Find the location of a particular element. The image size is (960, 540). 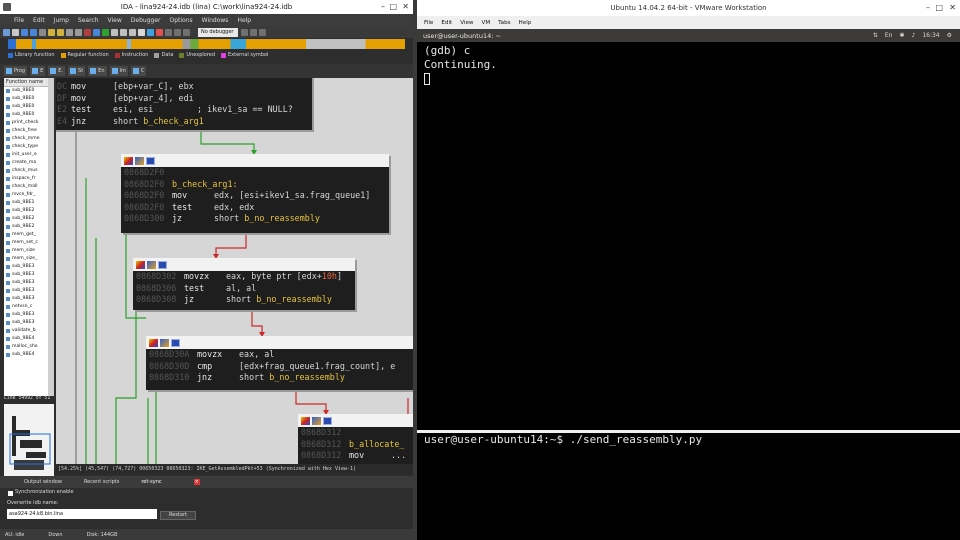

close-icon: ✕ is located at coordinates (405, 7).